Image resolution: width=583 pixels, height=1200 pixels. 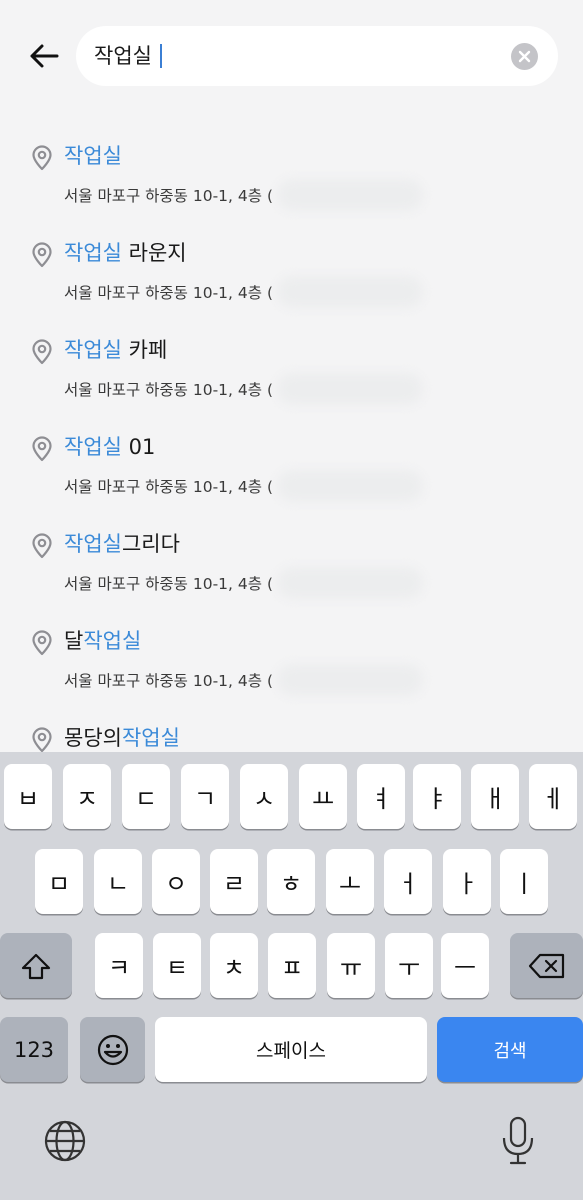 I want to click on key-ㅎ: ㅎ, so click(x=291, y=881).